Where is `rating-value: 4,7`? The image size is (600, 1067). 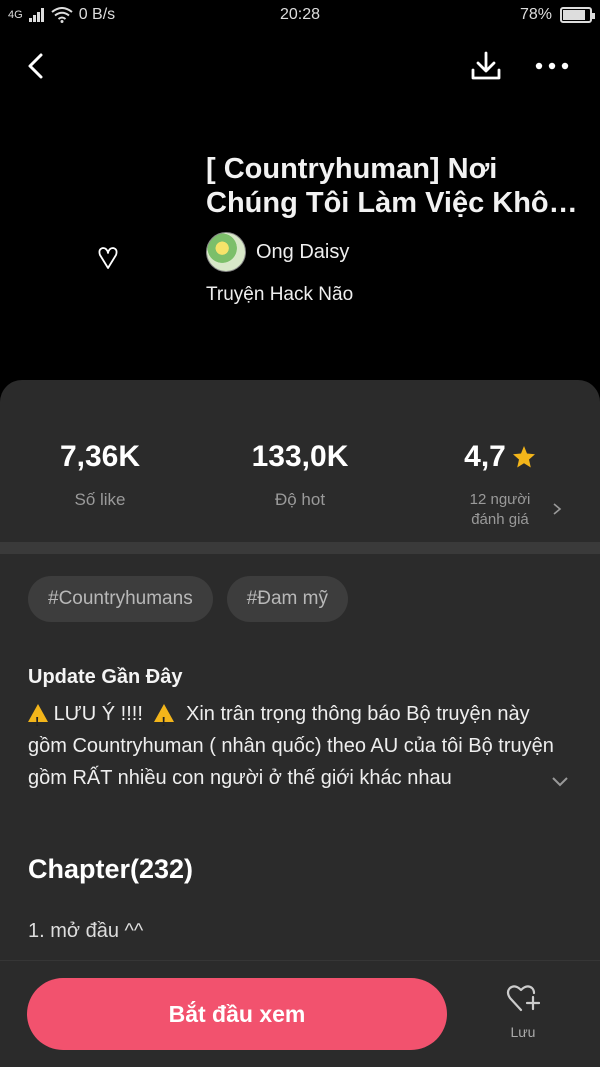 rating-value: 4,7 is located at coordinates (485, 456).